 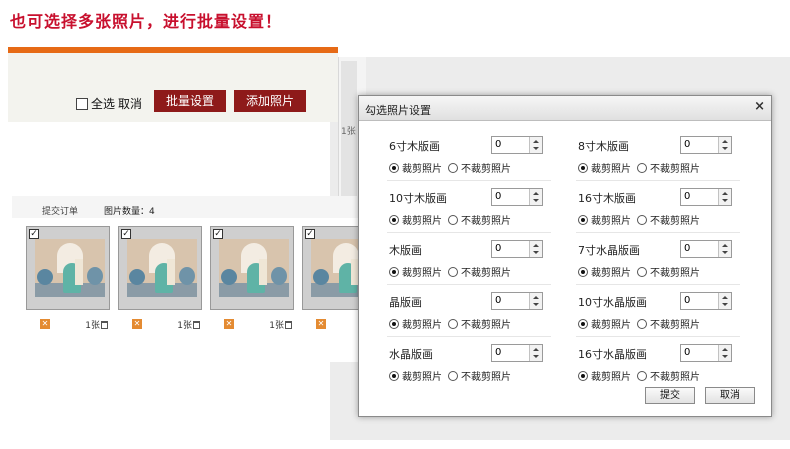 What do you see at coordinates (658, 314) in the screenshot?
I see `print-option: 10寸水晶版画 0 裁剪照片 不裁剪照片` at bounding box center [658, 314].